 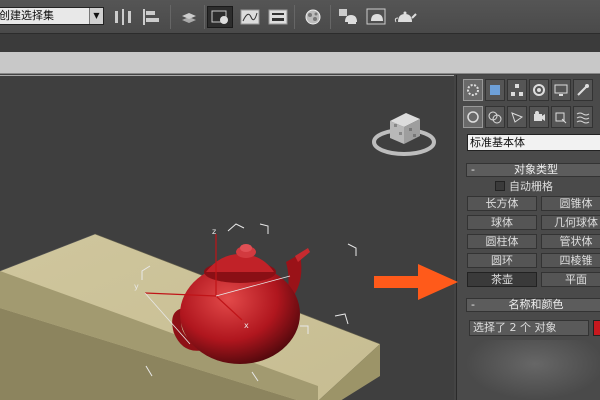 What do you see at coordinates (528, 117) in the screenshot?
I see `command-panel-sub-tabs` at bounding box center [528, 117].